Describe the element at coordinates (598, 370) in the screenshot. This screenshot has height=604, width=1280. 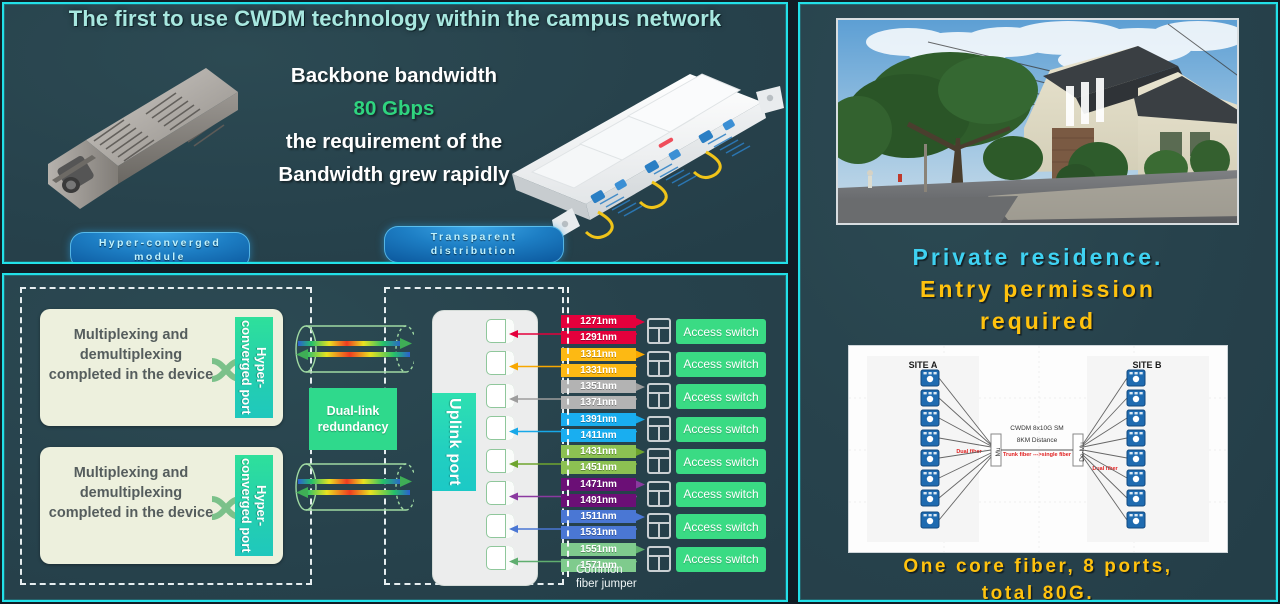
I see `wavelength-chip-1331: 1331nm` at that location.